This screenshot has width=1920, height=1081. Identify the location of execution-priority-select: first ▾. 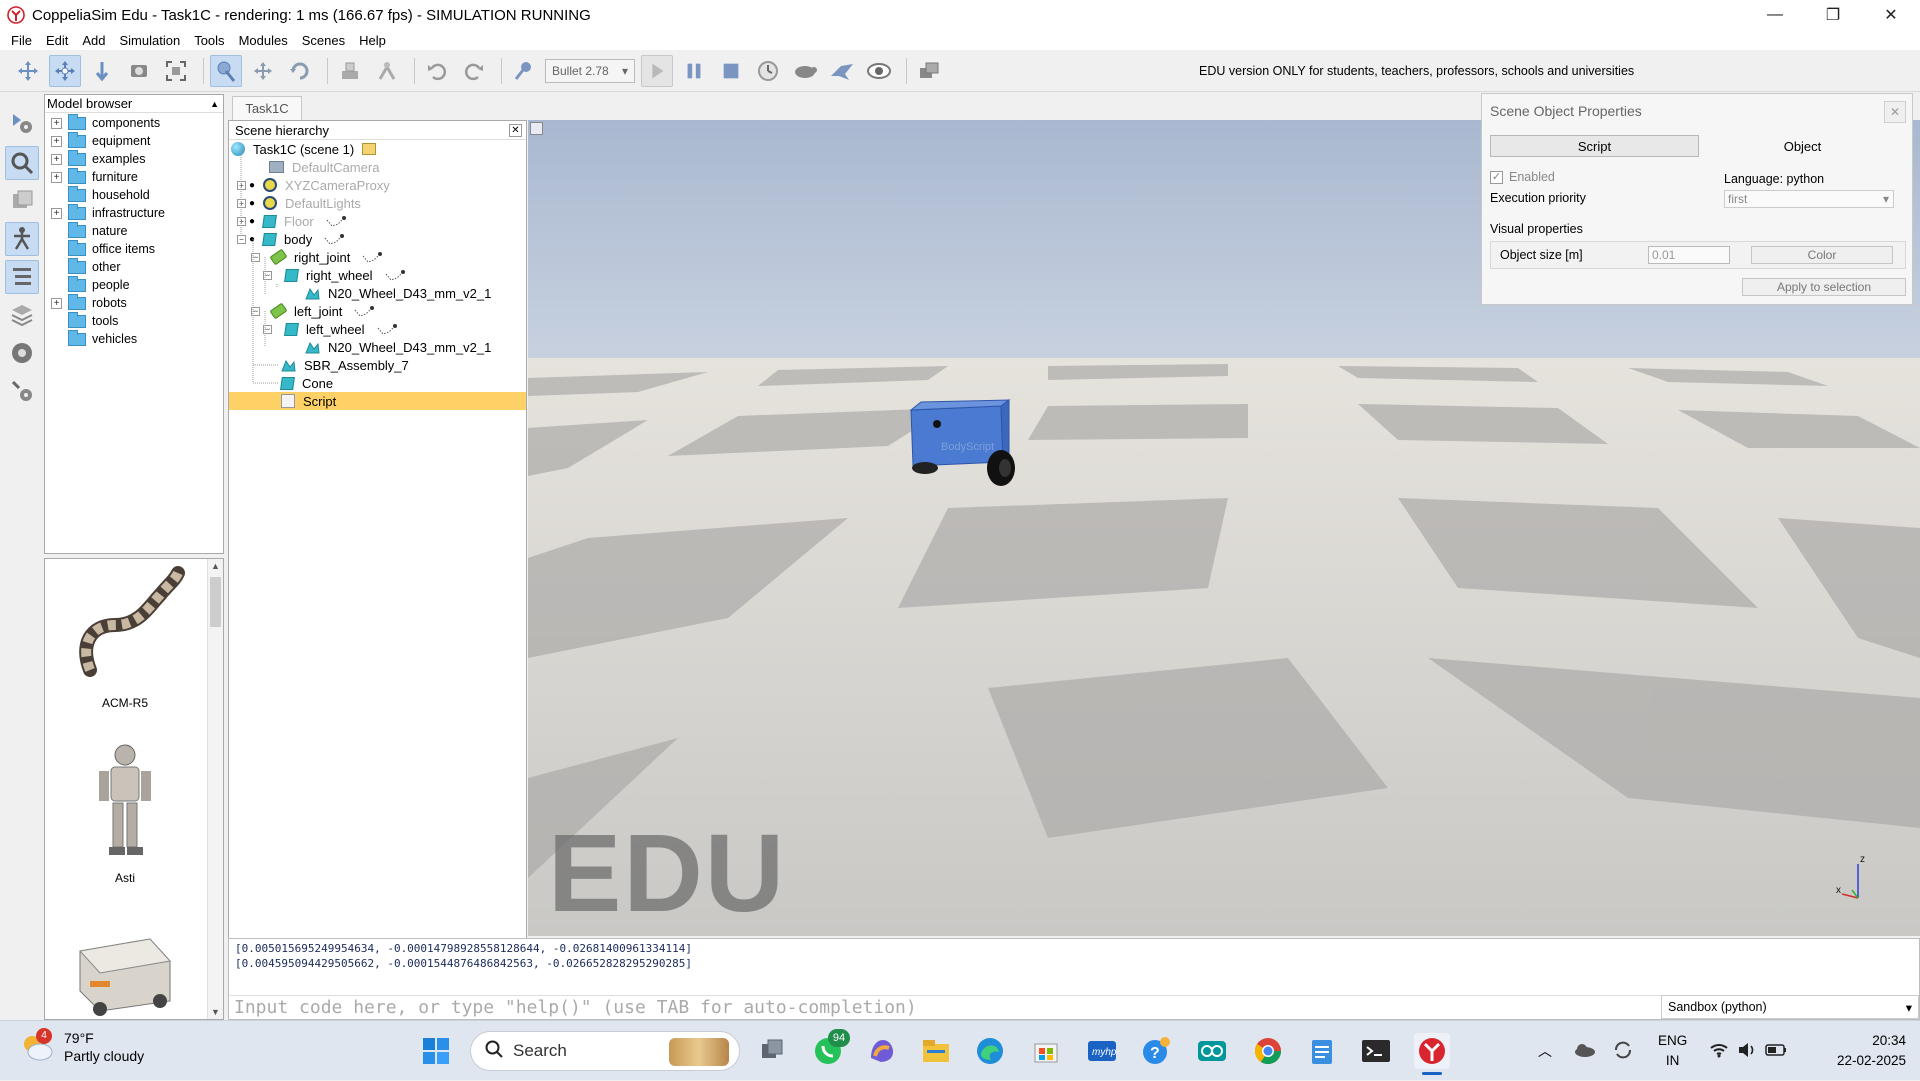
(1809, 199).